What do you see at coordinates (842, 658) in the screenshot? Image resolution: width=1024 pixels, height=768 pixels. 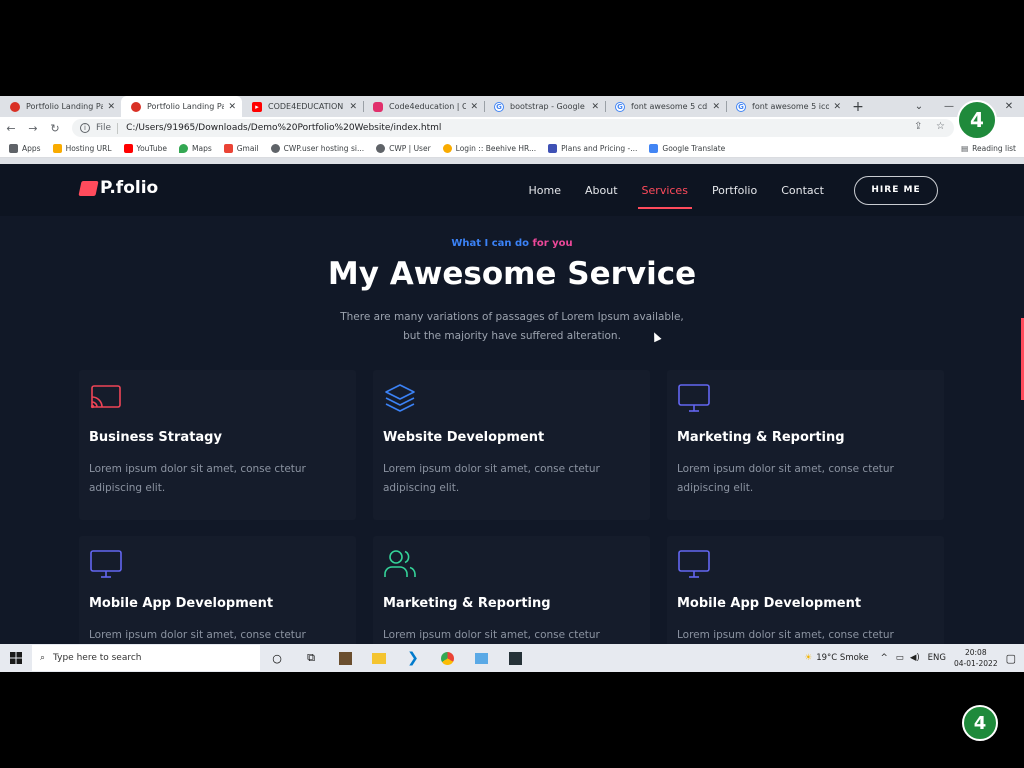 I see `weather-text: 19°C Smoke` at bounding box center [842, 658].